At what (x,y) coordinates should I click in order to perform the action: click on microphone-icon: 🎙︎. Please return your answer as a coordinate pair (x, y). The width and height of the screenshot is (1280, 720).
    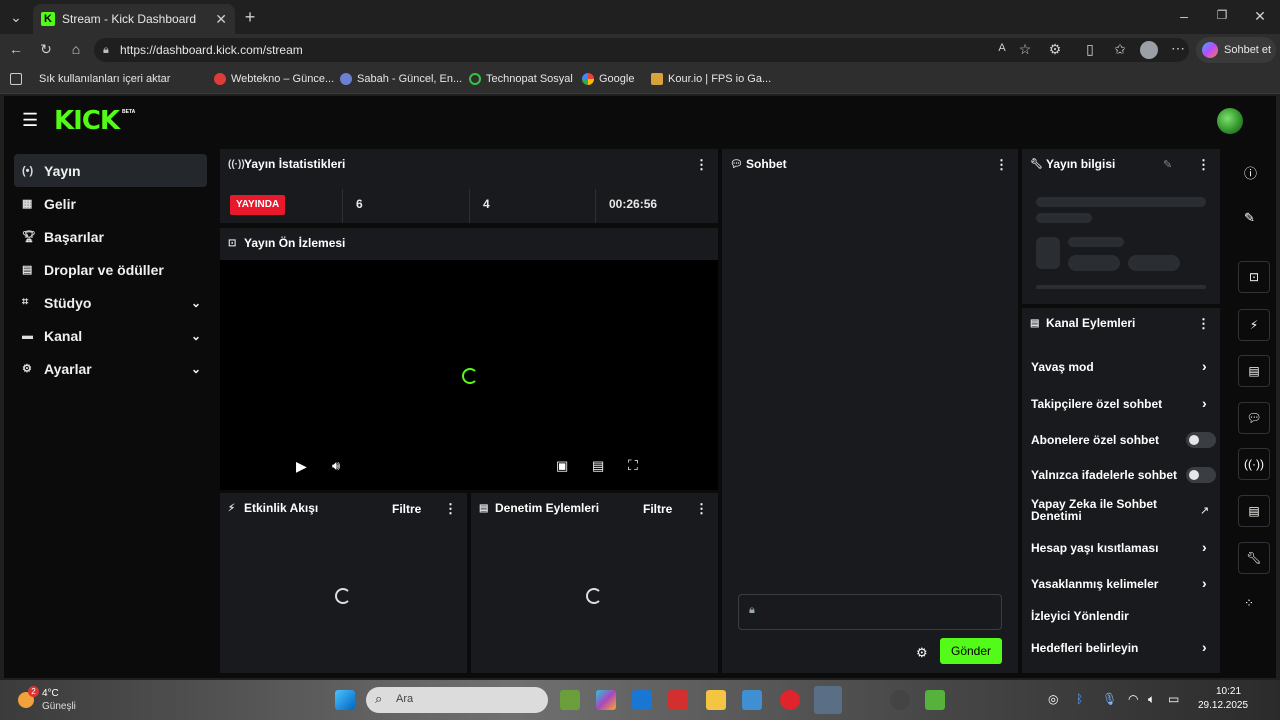
    Looking at the image, I should click on (1109, 699).